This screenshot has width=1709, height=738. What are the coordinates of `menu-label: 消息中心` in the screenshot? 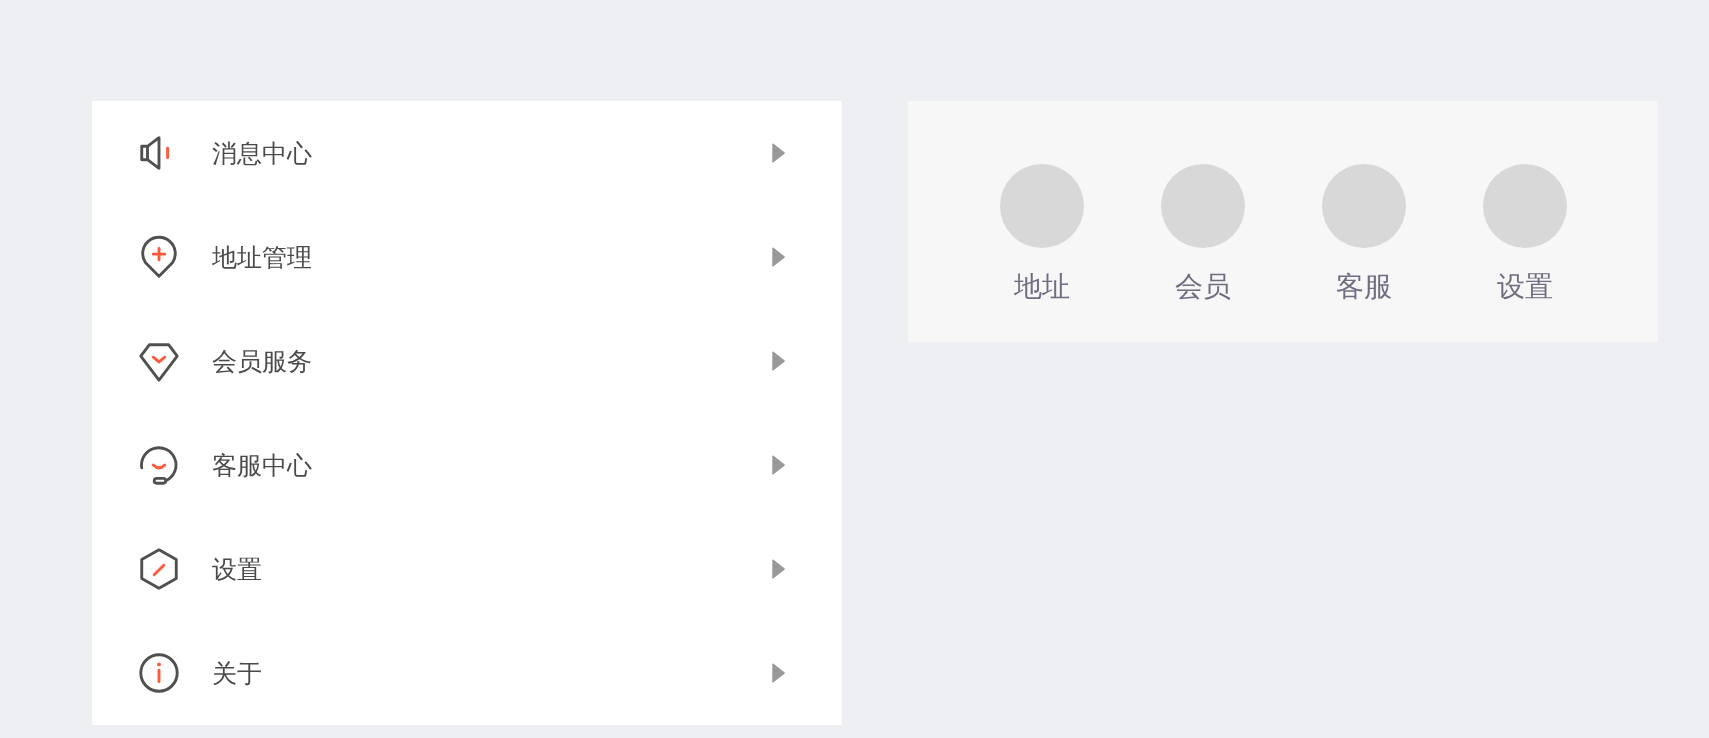 It's located at (262, 153).